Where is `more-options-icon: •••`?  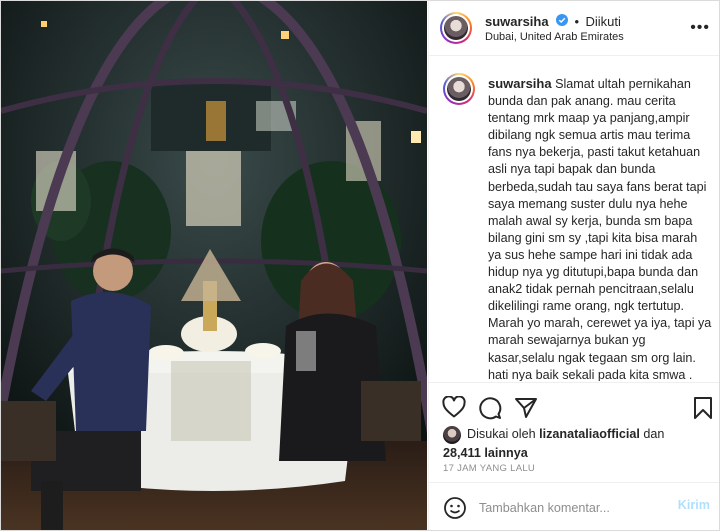
more-options-icon: ••• is located at coordinates (700, 28).